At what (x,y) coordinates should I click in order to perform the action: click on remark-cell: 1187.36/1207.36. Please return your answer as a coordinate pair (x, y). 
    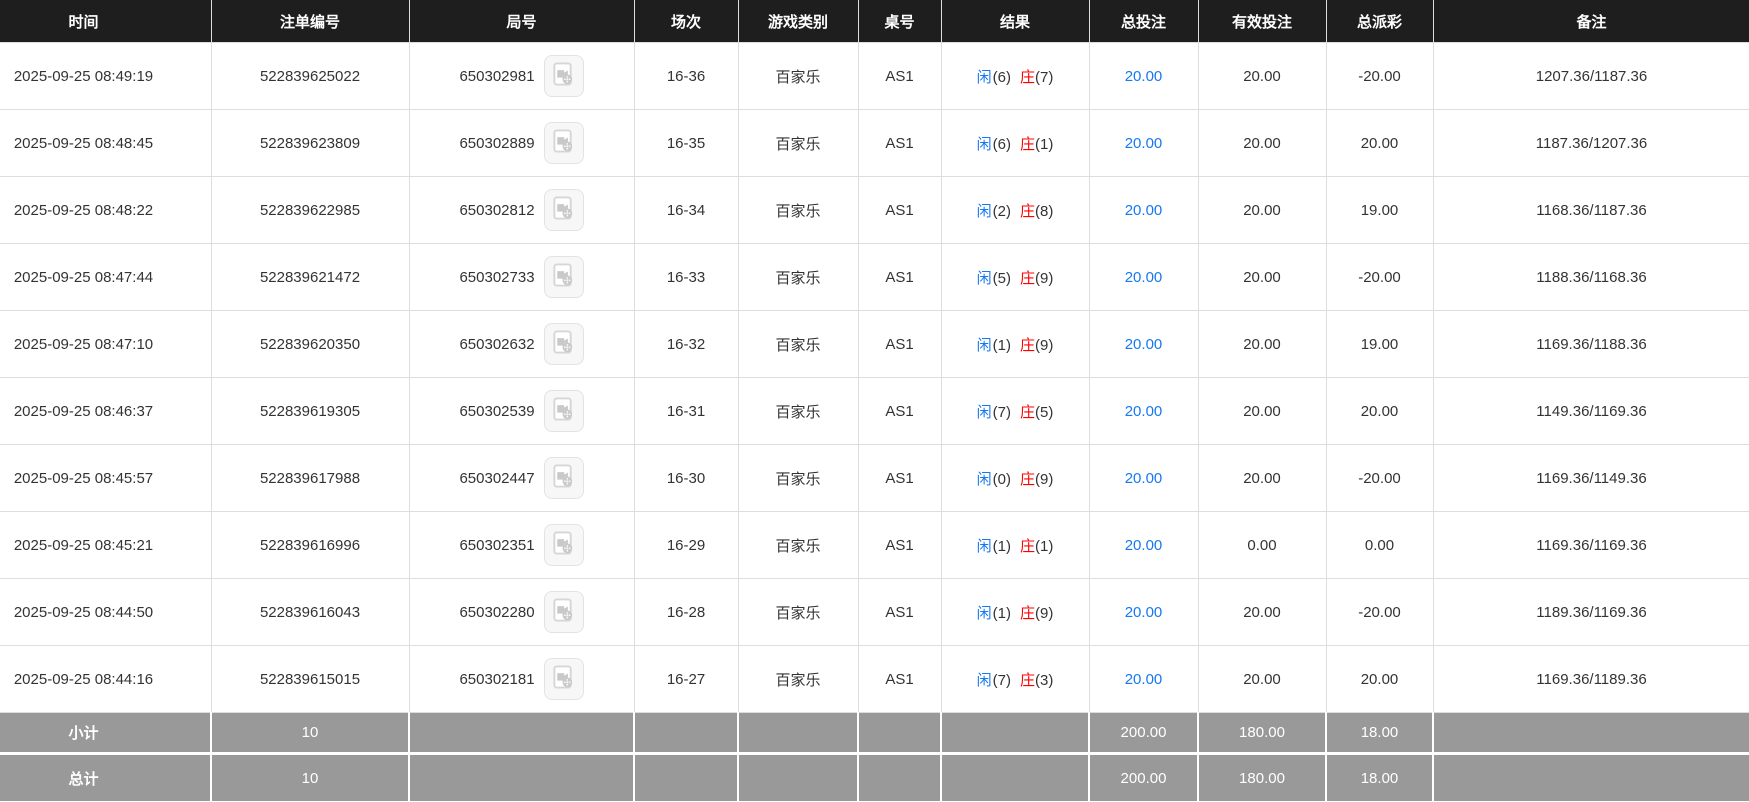
    Looking at the image, I should click on (1590, 143).